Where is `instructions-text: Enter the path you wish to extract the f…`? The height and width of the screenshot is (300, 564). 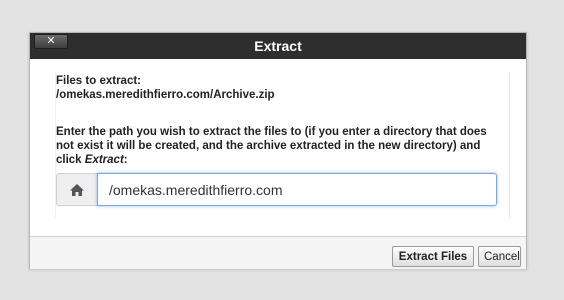 instructions-text: Enter the path you wish to extract the f… is located at coordinates (280, 146).